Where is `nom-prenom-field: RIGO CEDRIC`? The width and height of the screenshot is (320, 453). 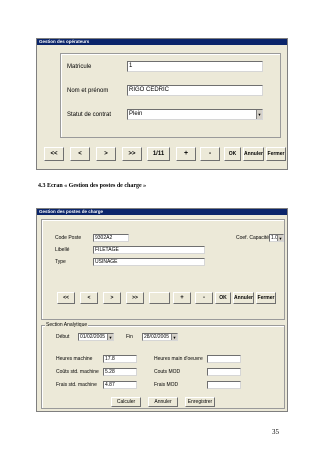
nom-prenom-field: RIGO CEDRIC is located at coordinates (195, 90).